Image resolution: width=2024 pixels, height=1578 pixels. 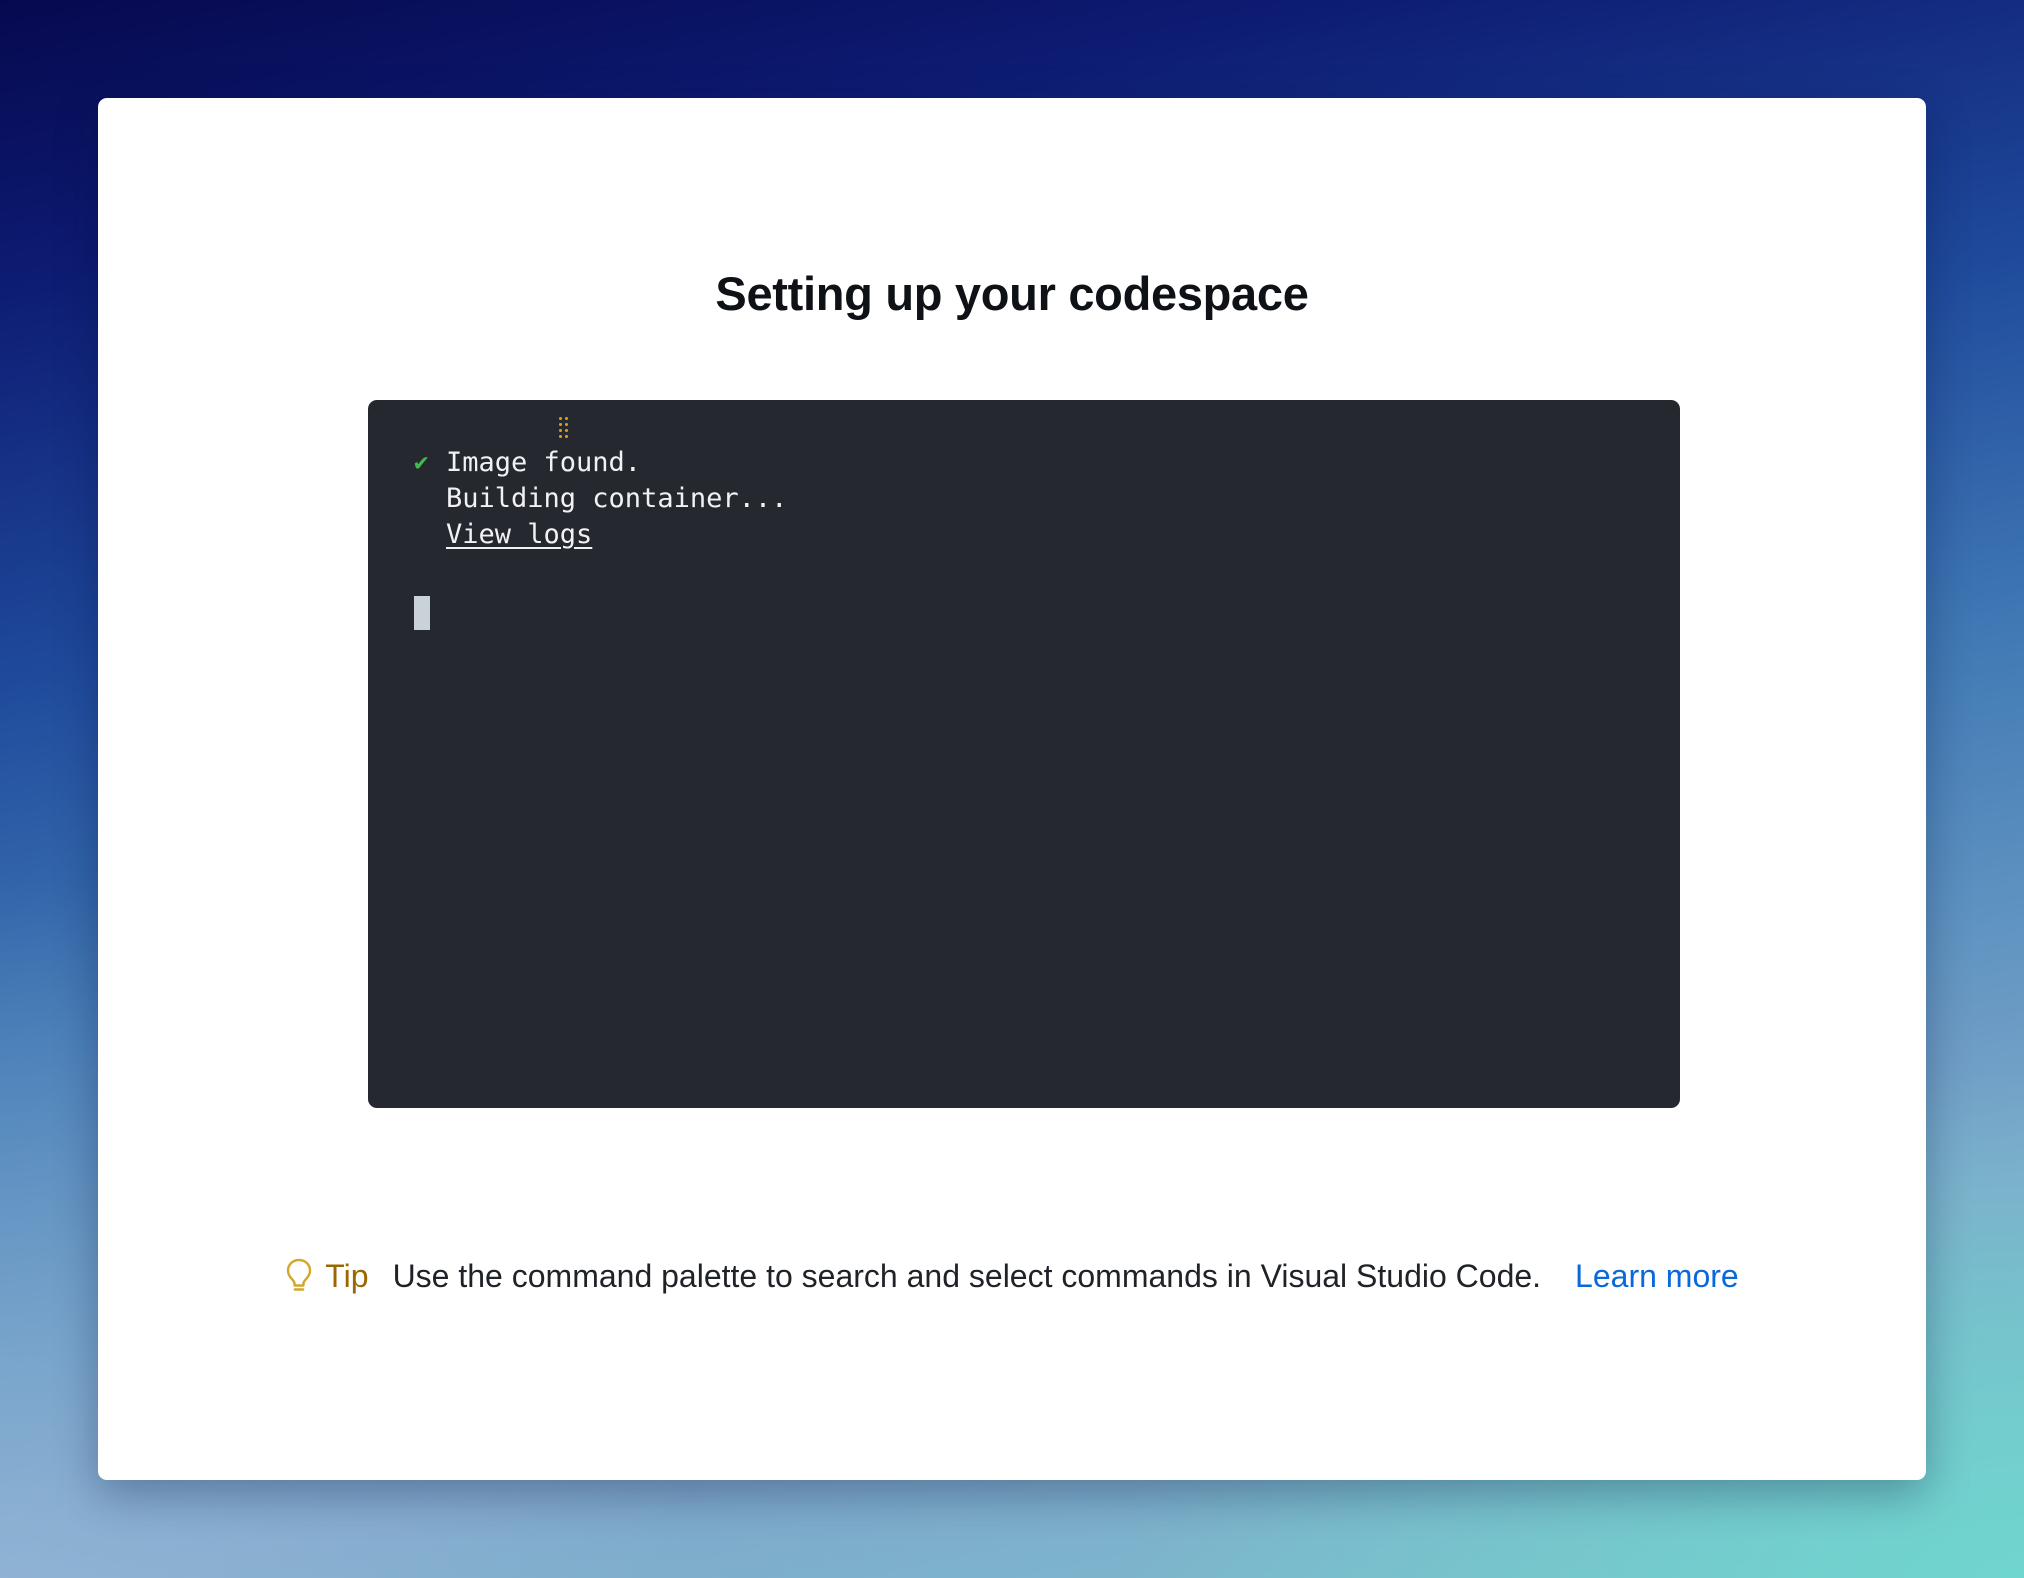 I want to click on lightbulb-icon, so click(x=299, y=1276).